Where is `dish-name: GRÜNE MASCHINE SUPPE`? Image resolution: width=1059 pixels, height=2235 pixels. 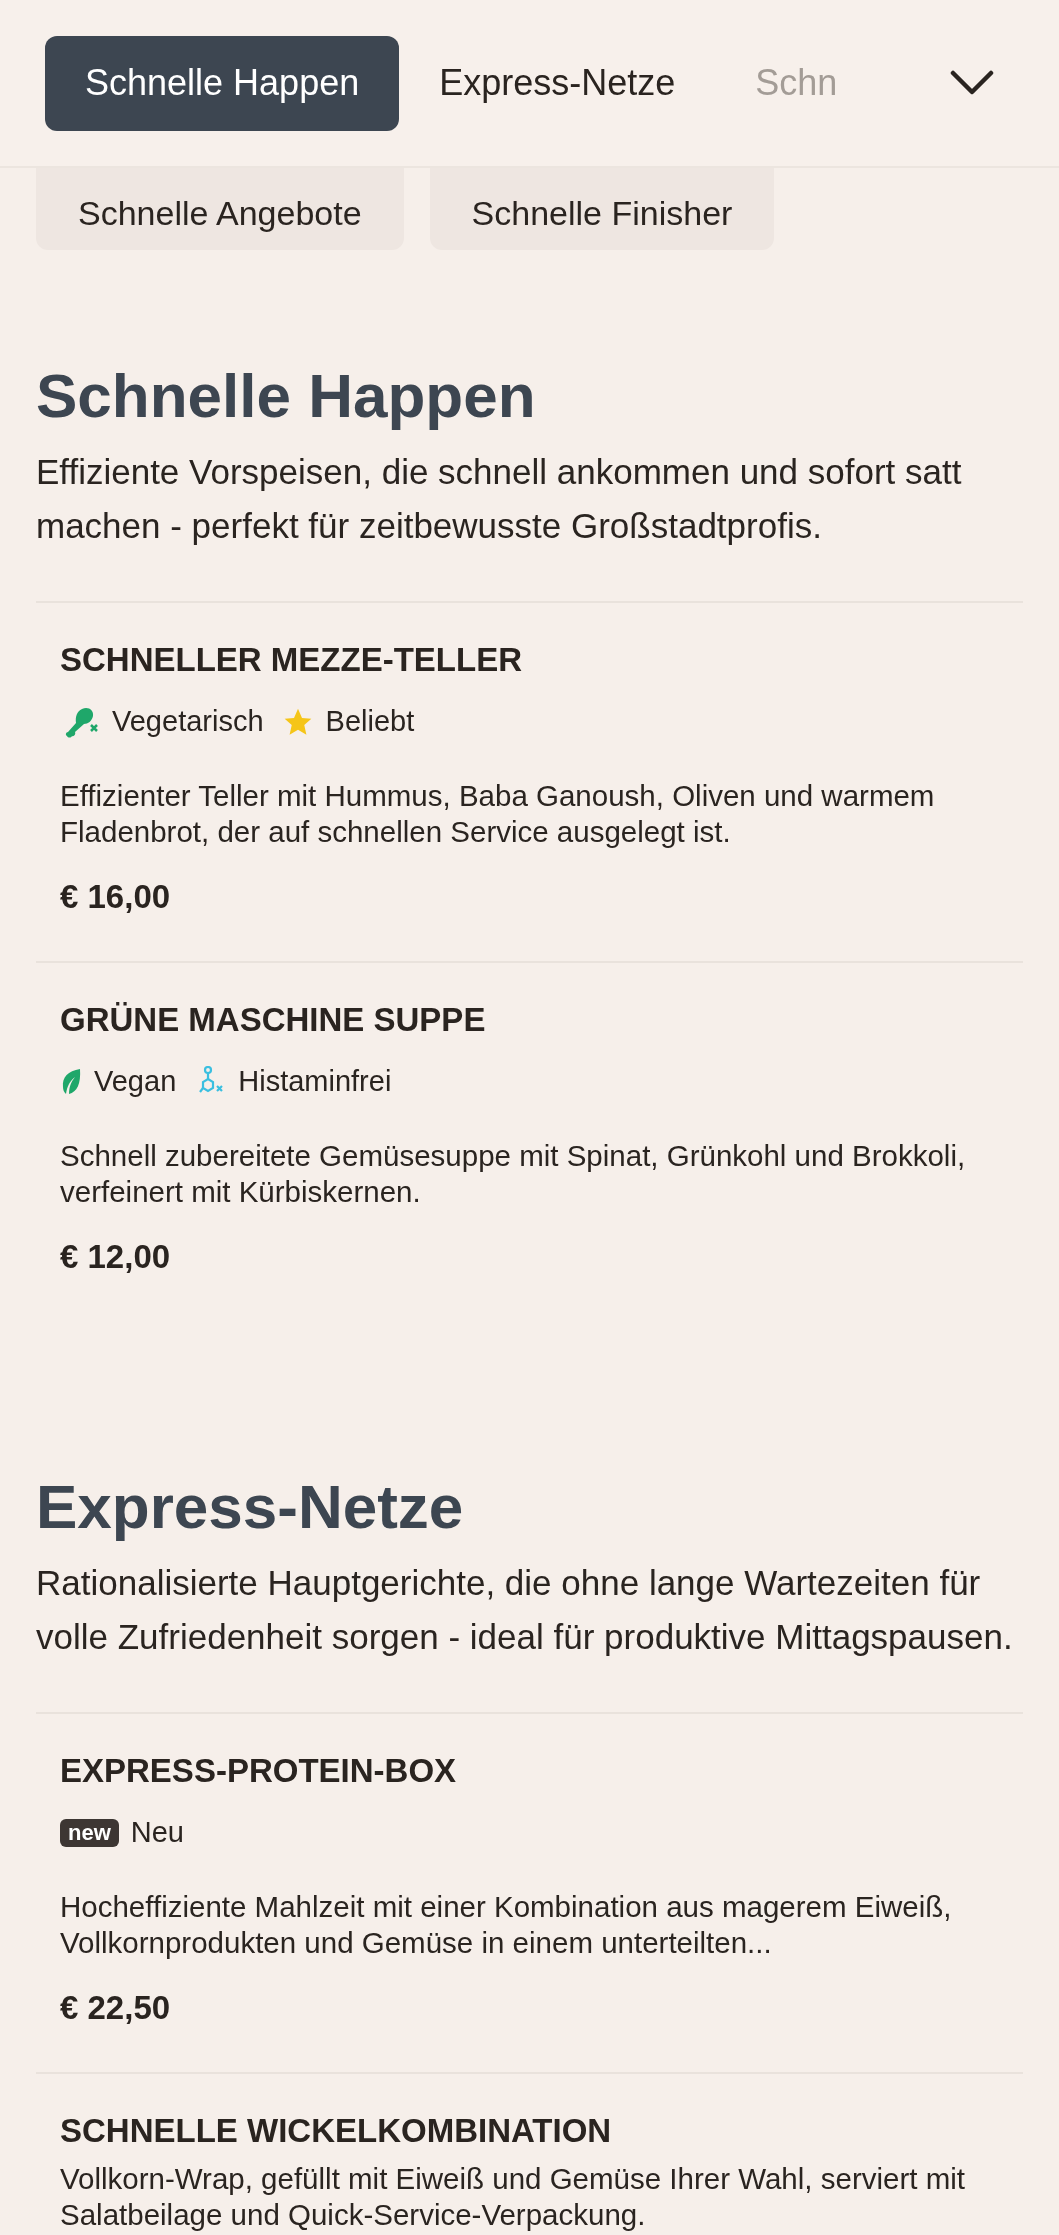 dish-name: GRÜNE MASCHINE SUPPE is located at coordinates (273, 1020).